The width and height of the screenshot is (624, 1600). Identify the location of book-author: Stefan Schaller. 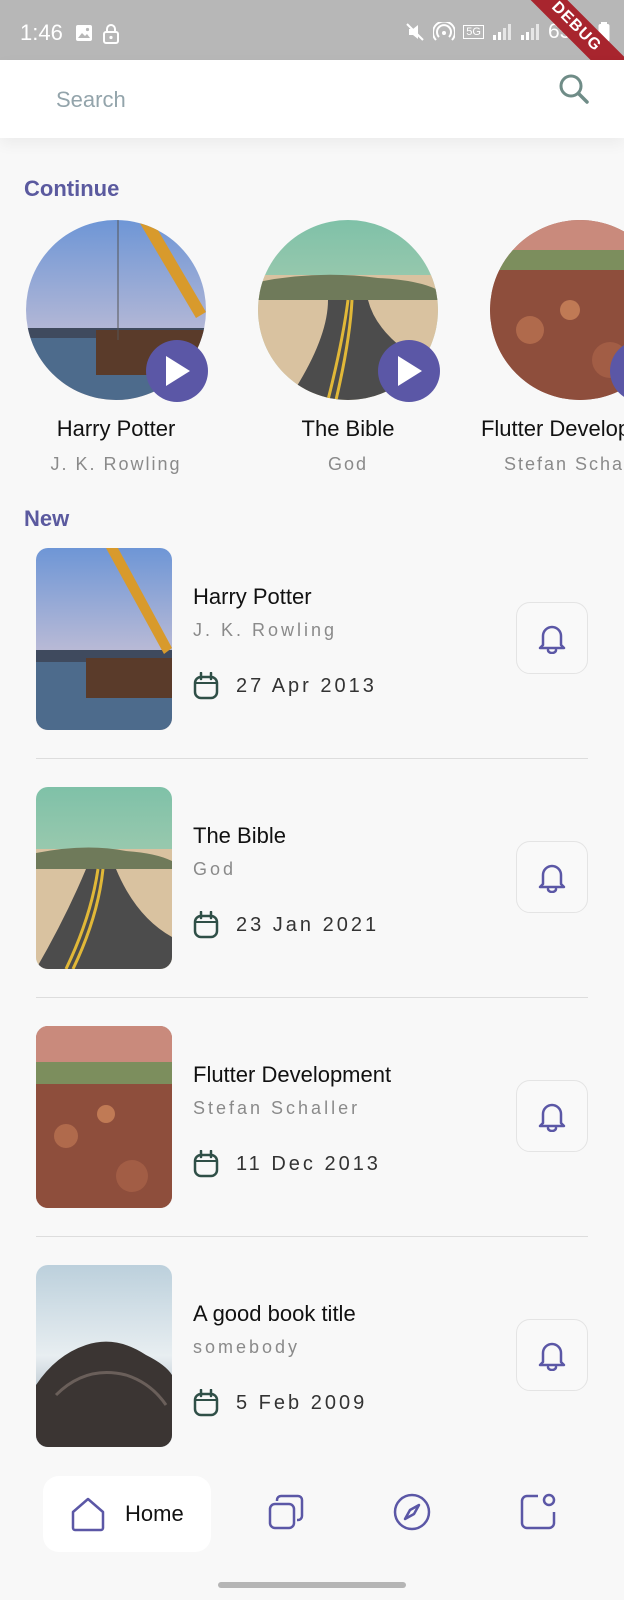
(277, 1108).